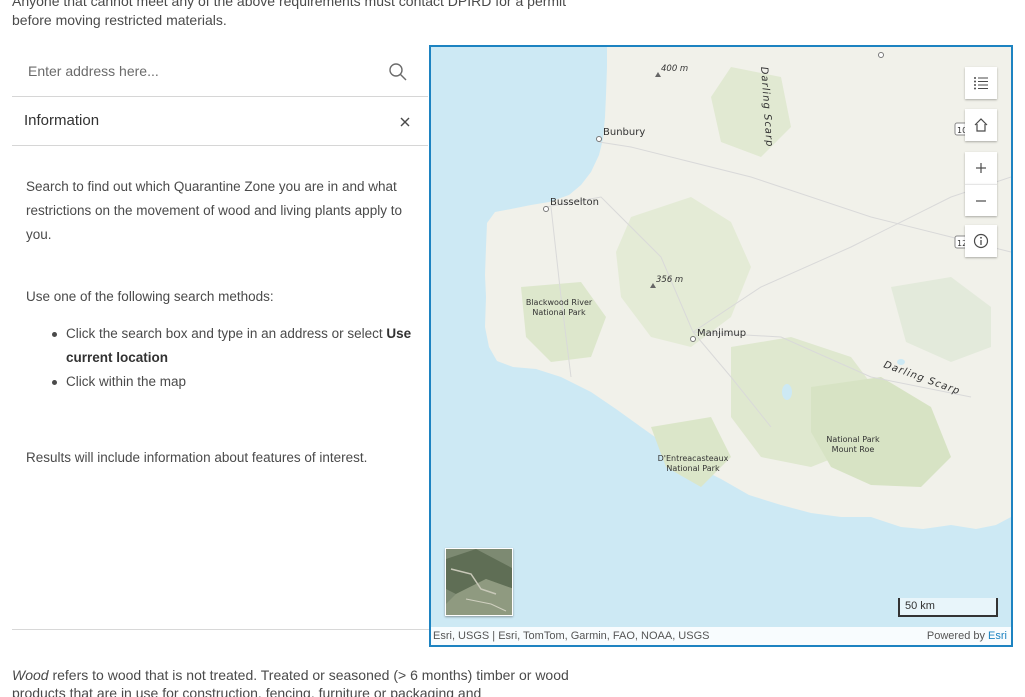 The height and width of the screenshot is (697, 1025). Describe the element at coordinates (405, 122) in the screenshot. I see `close-icon` at that location.